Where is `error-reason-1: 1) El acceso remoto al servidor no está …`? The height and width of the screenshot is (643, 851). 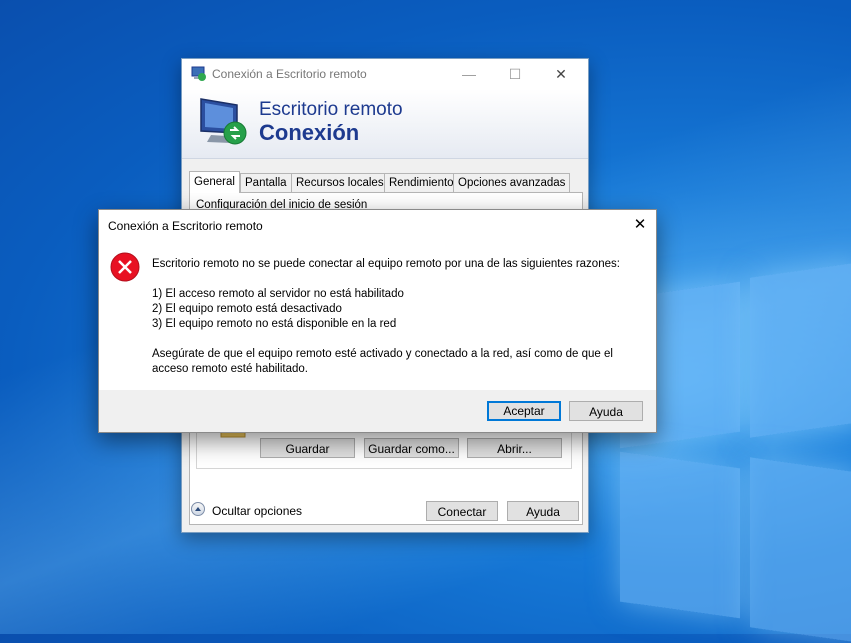
error-reason-1: 1) El acceso remoto al servidor no está … is located at coordinates (278, 294).